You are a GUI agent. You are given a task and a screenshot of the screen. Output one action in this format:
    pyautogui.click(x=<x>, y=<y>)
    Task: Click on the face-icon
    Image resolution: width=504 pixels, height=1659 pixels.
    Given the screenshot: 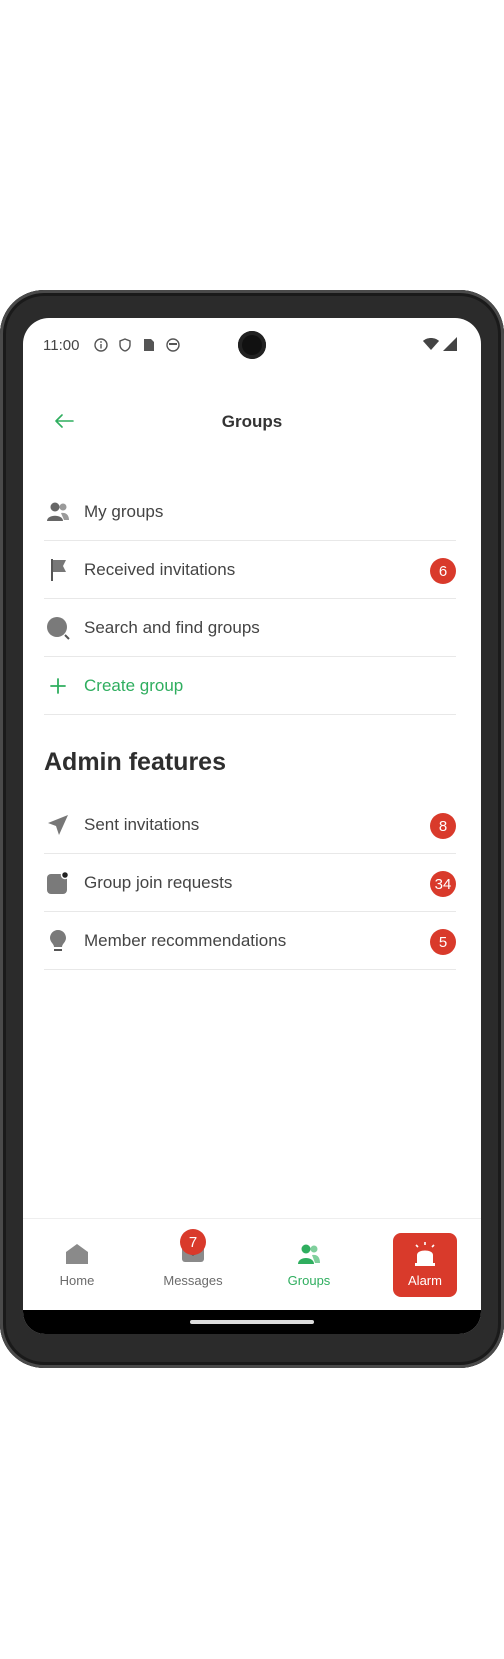 What is the action you would take?
    pyautogui.click(x=173, y=345)
    